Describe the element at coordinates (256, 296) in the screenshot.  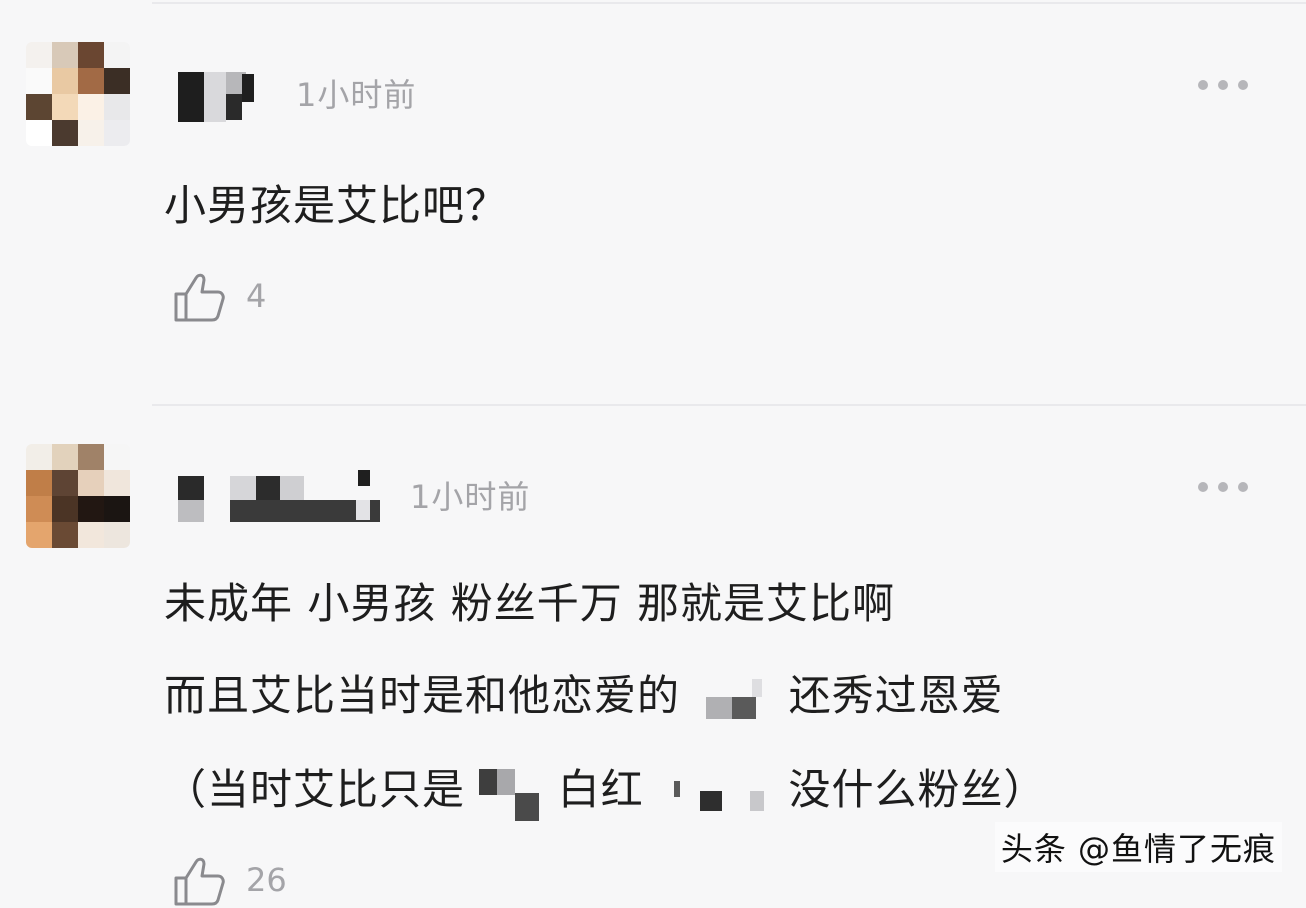
I see `like-count: 4` at that location.